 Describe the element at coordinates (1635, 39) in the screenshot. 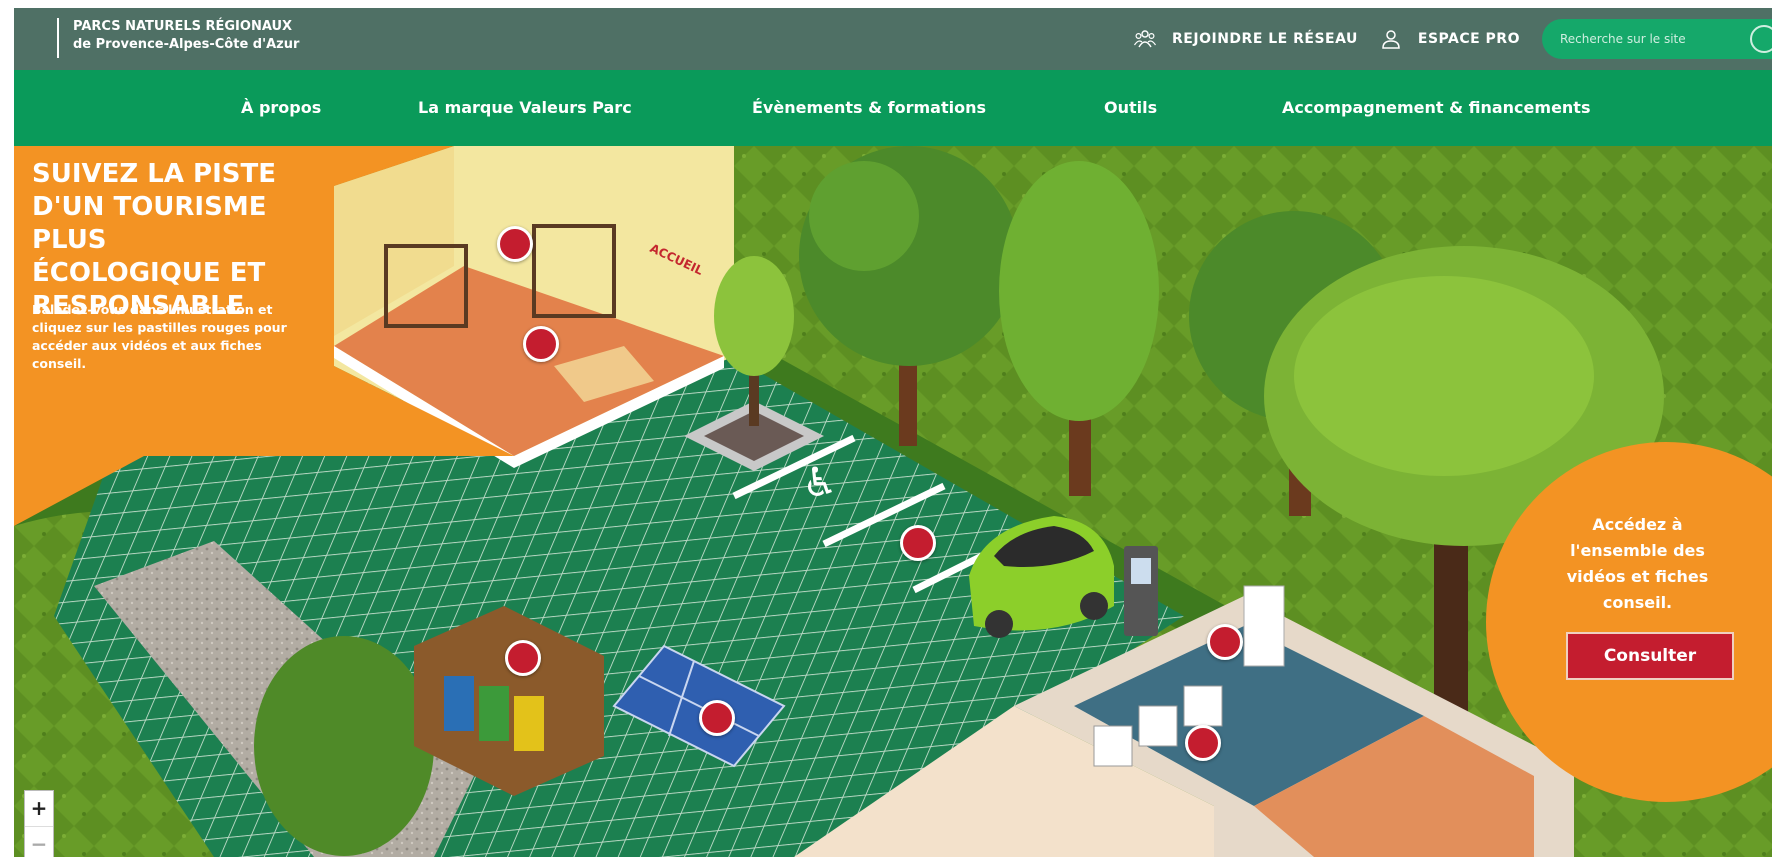

I see `search-input` at that location.